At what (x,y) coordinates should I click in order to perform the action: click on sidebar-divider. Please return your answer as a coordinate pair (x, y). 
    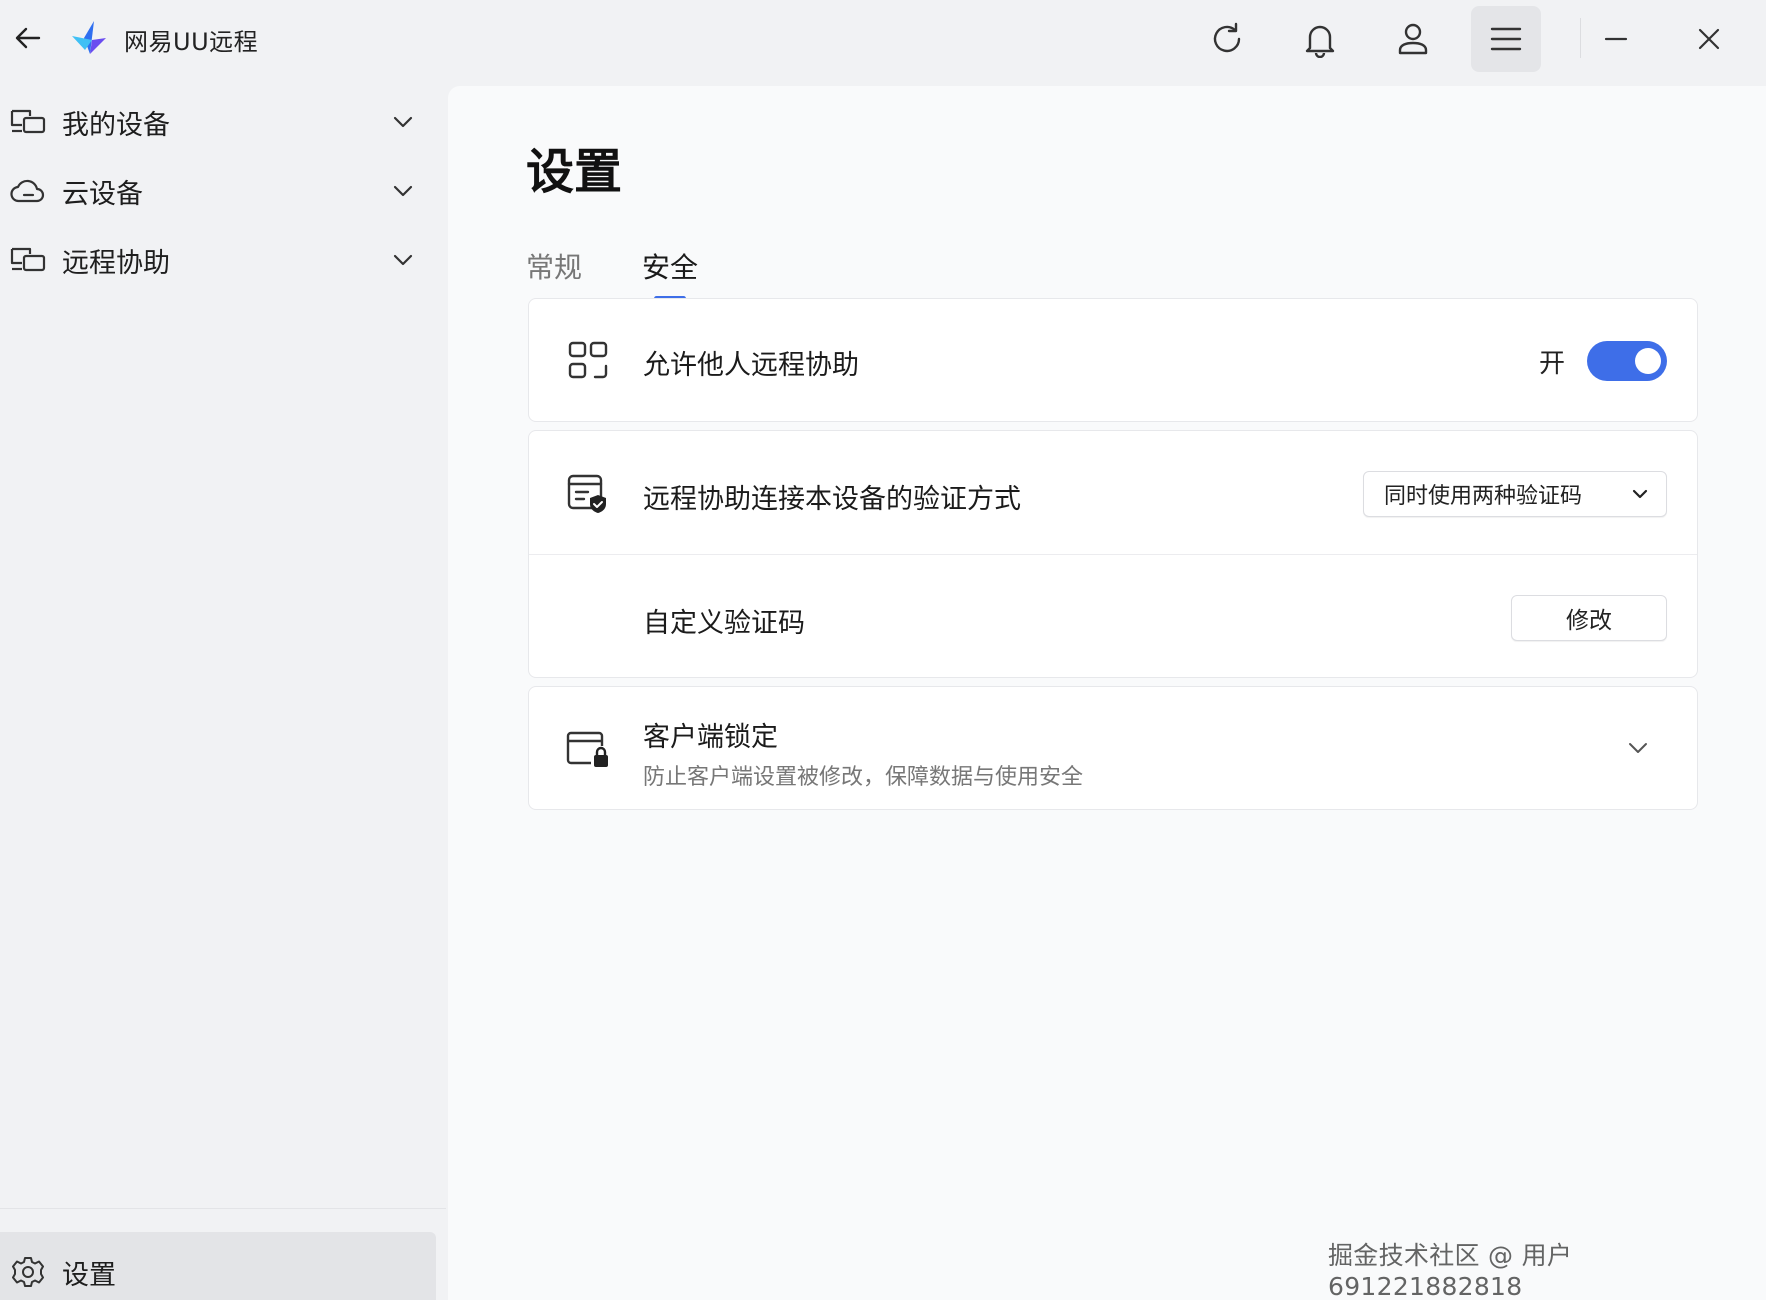
    Looking at the image, I should click on (223, 1208).